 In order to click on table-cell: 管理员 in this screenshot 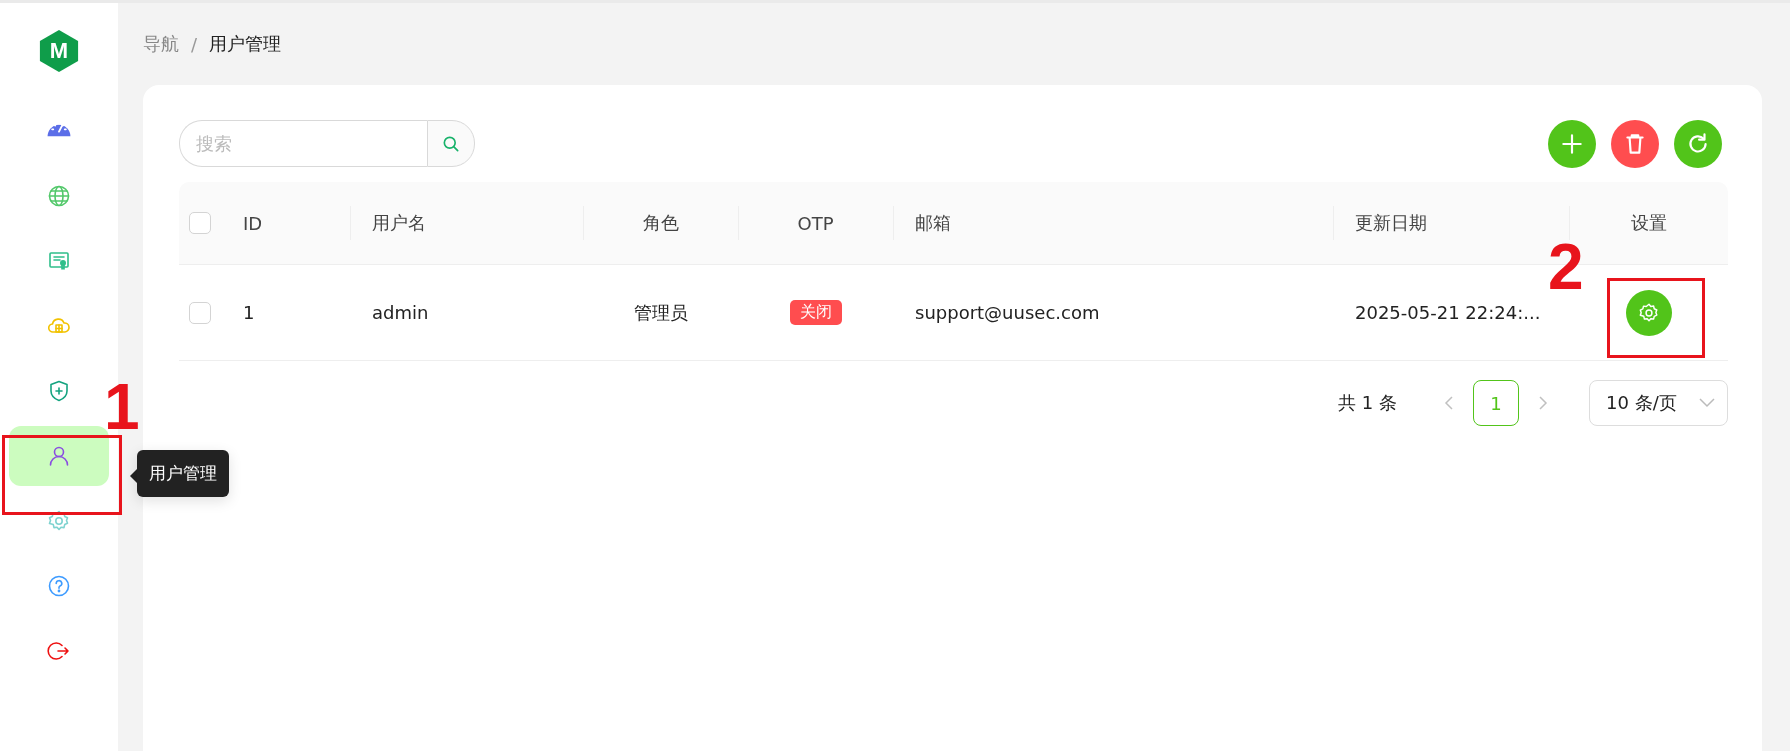, I will do `click(660, 312)`.